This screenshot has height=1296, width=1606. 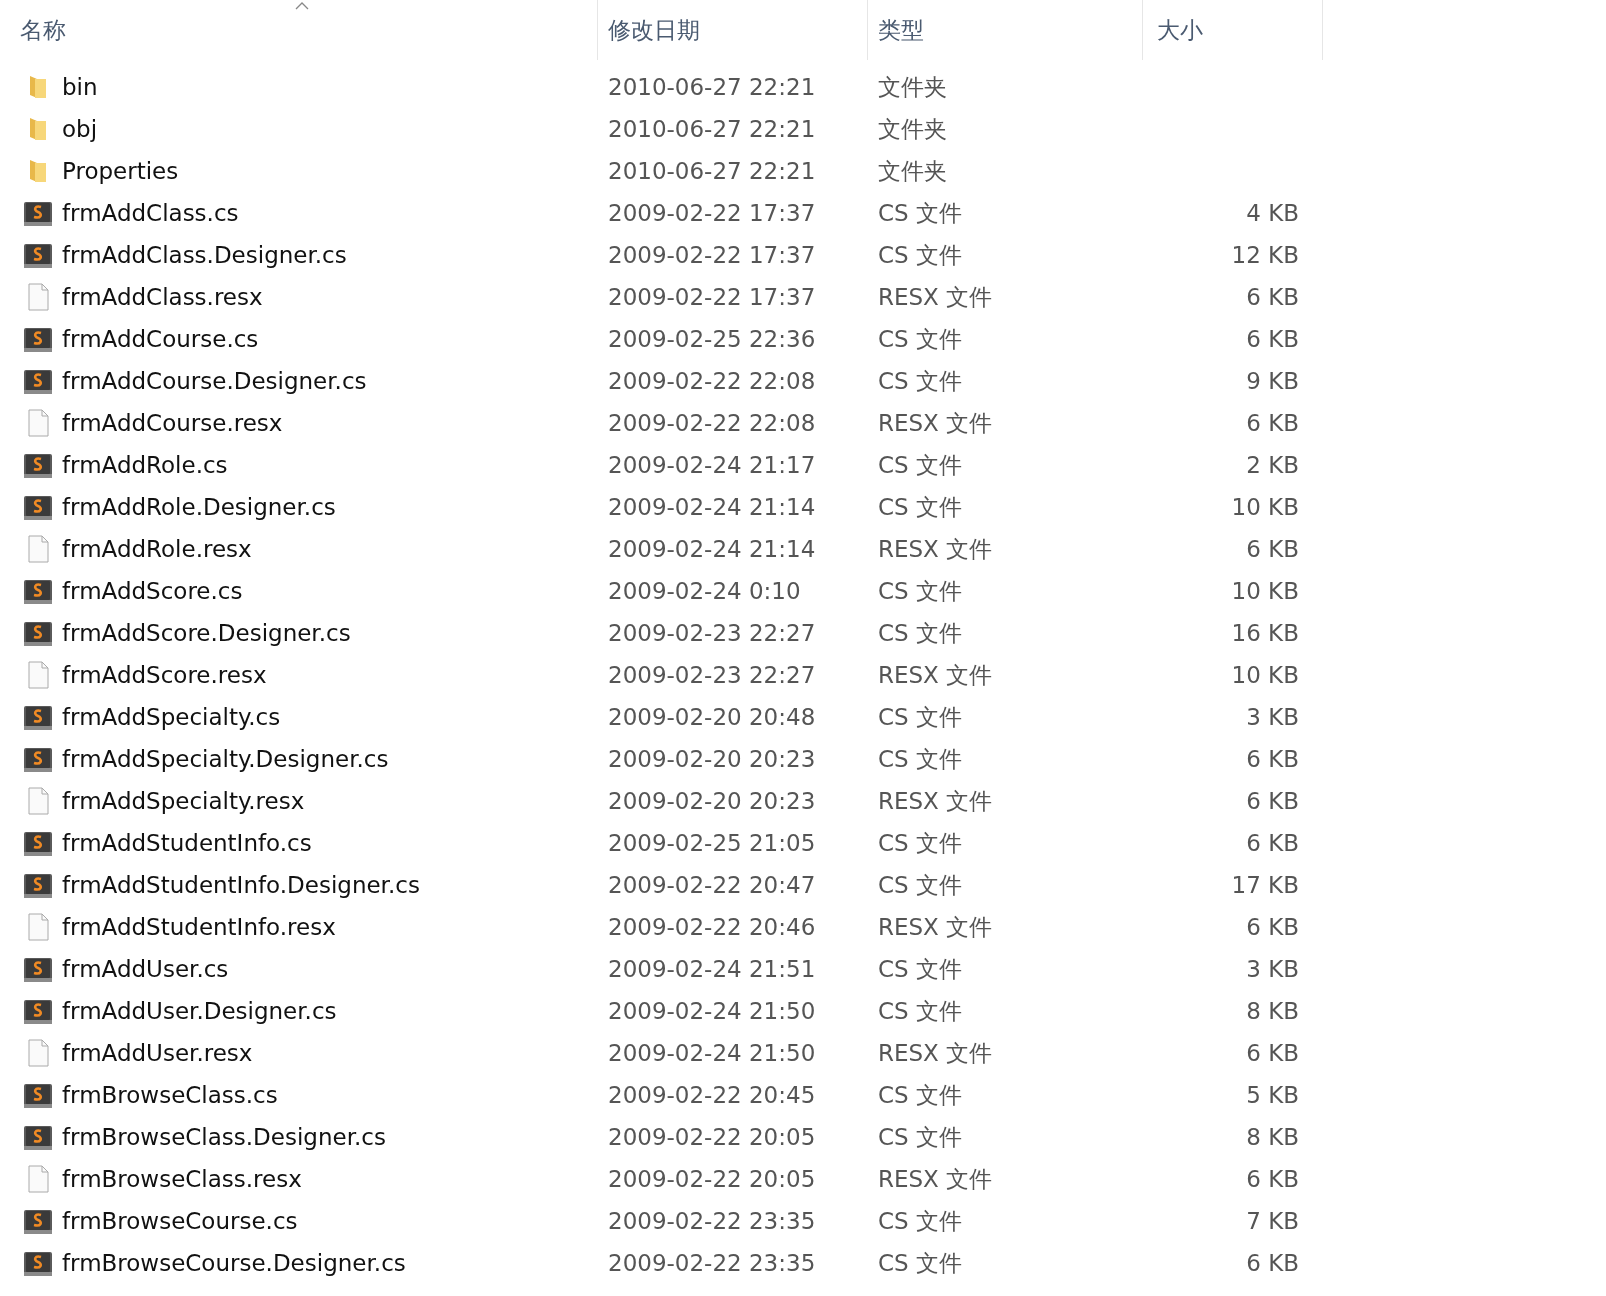 What do you see at coordinates (1272, 465) in the screenshot?
I see `file-size: 2 KB` at bounding box center [1272, 465].